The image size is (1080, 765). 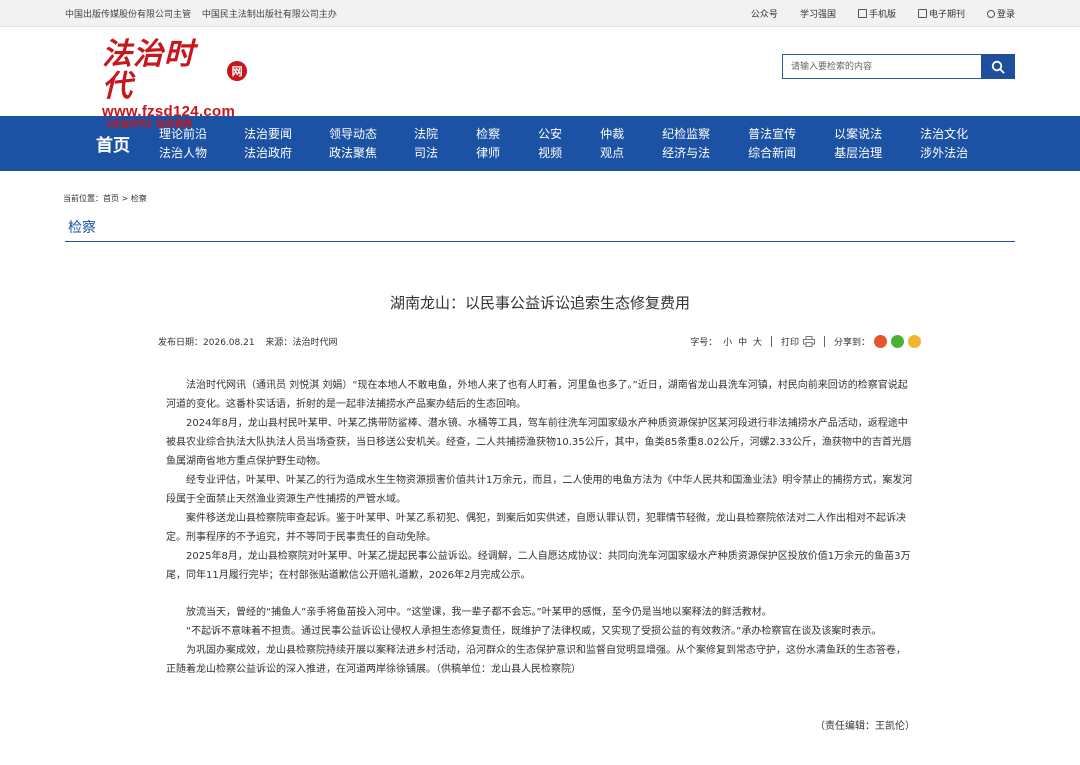 What do you see at coordinates (169, 111) in the screenshot?
I see `logo-url: www.fzsd124.com` at bounding box center [169, 111].